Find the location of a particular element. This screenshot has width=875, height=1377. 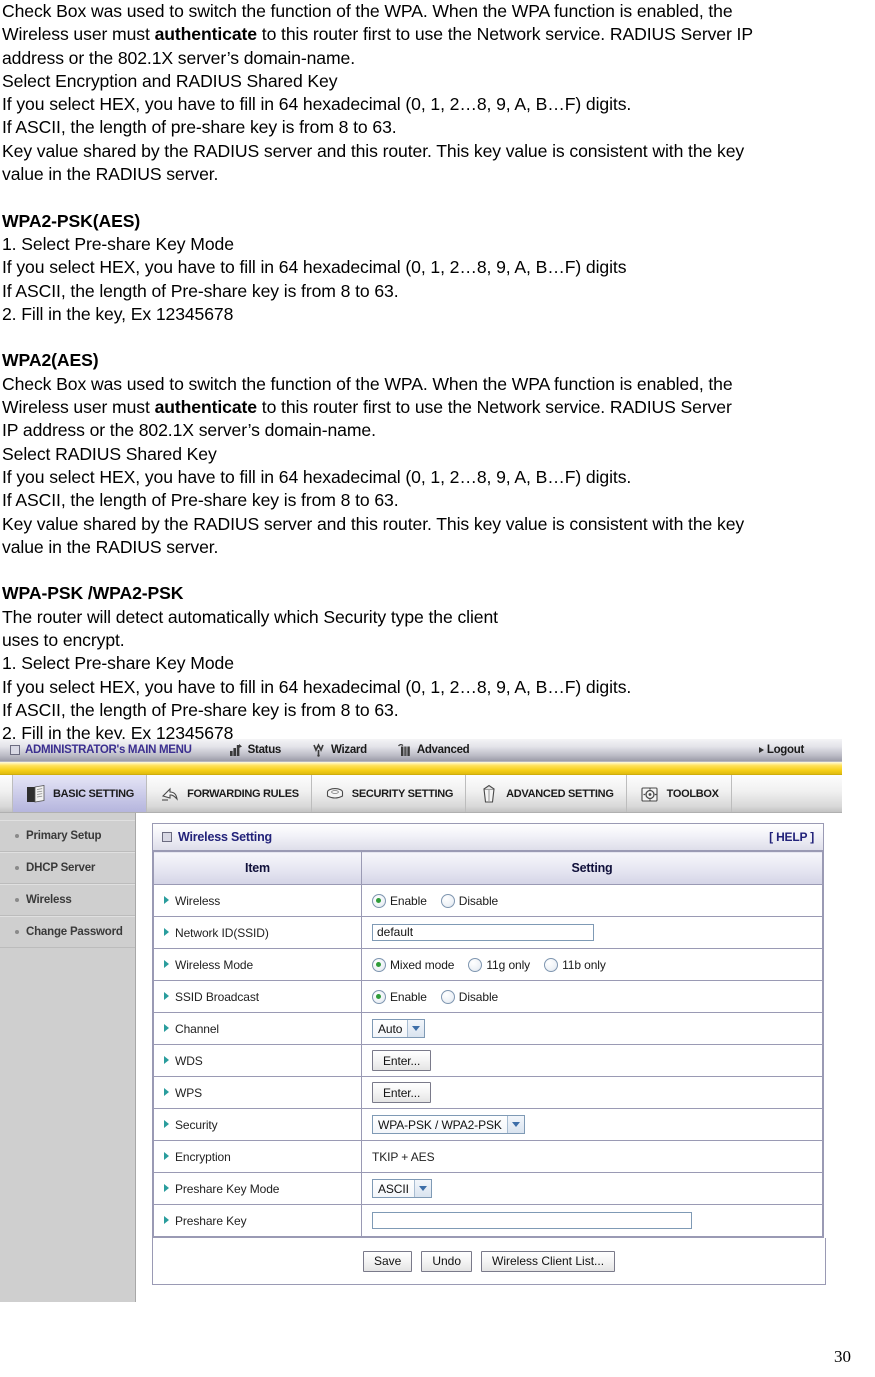

admin-main-menu-label: ADMINISTRATOR's MAIN MENU is located at coordinates (108, 750).